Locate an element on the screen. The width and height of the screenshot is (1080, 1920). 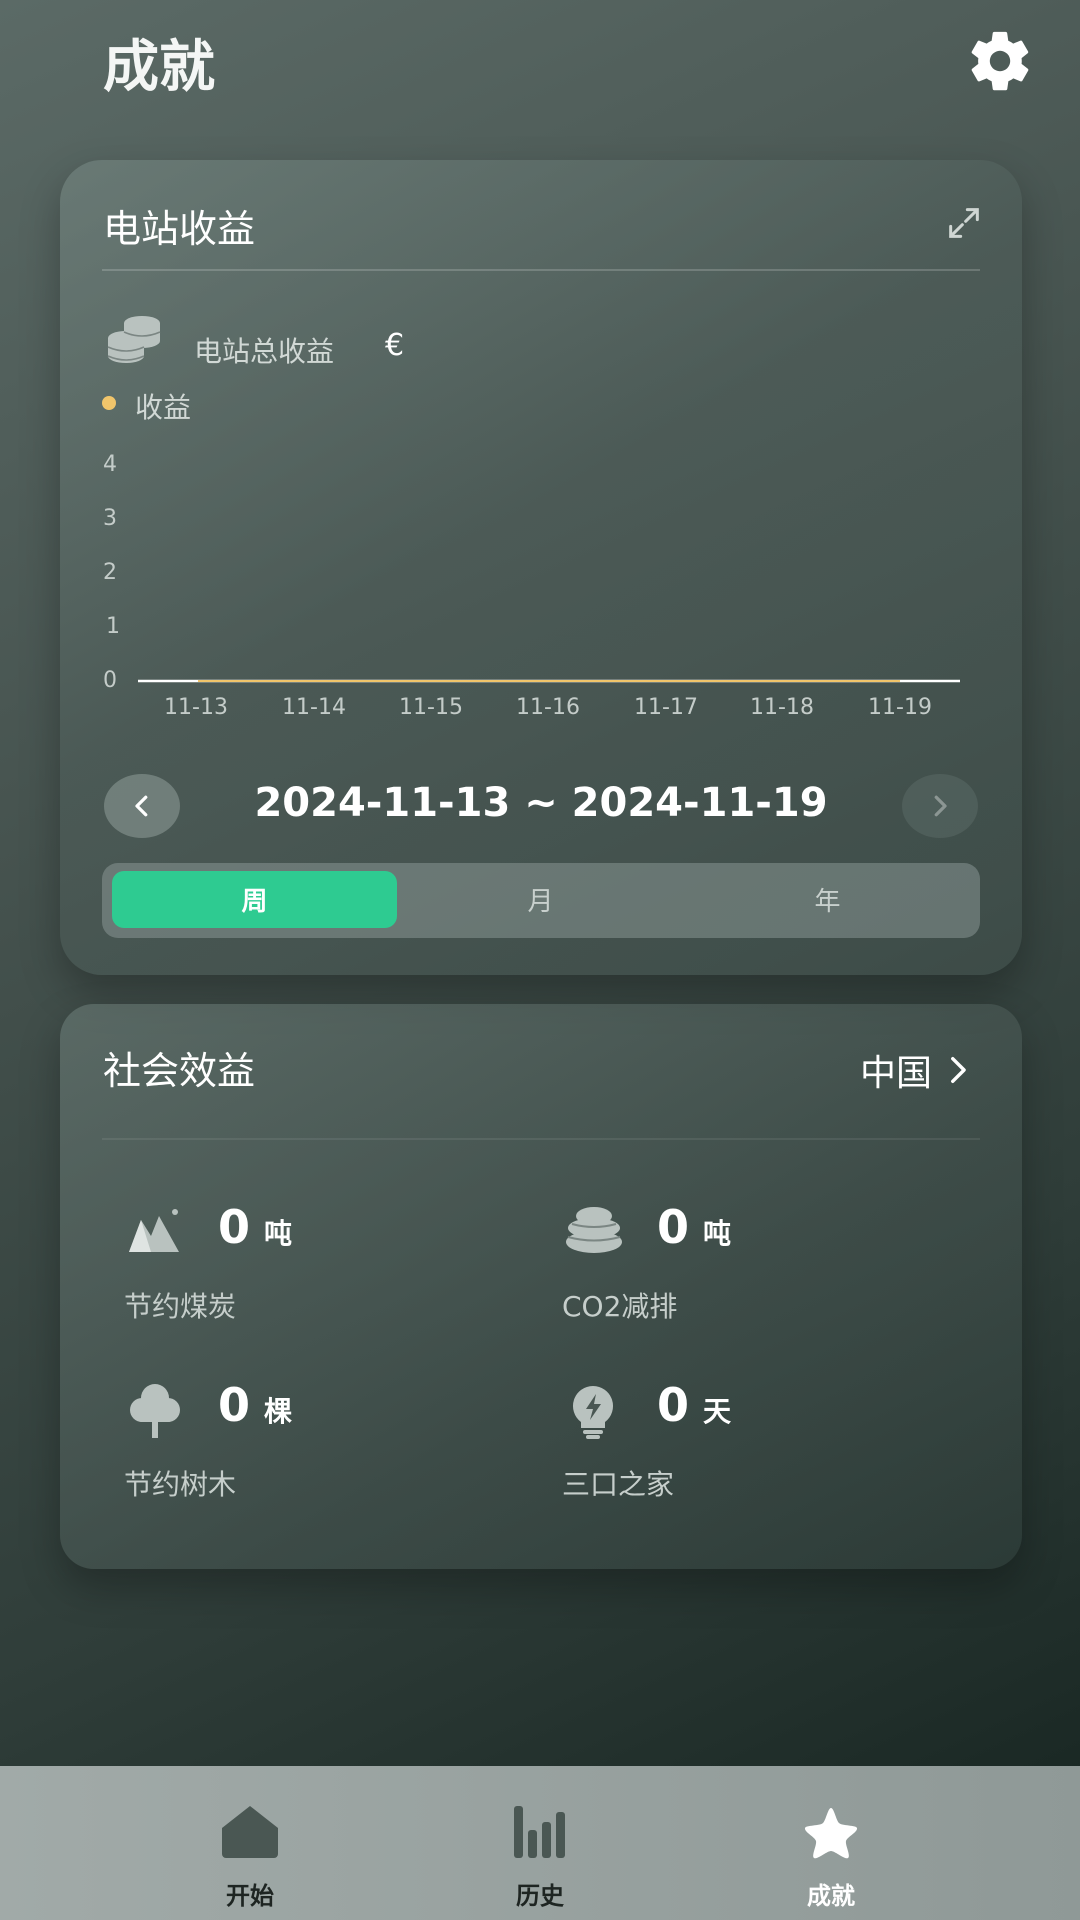
star-icon is located at coordinates (831, 1833).